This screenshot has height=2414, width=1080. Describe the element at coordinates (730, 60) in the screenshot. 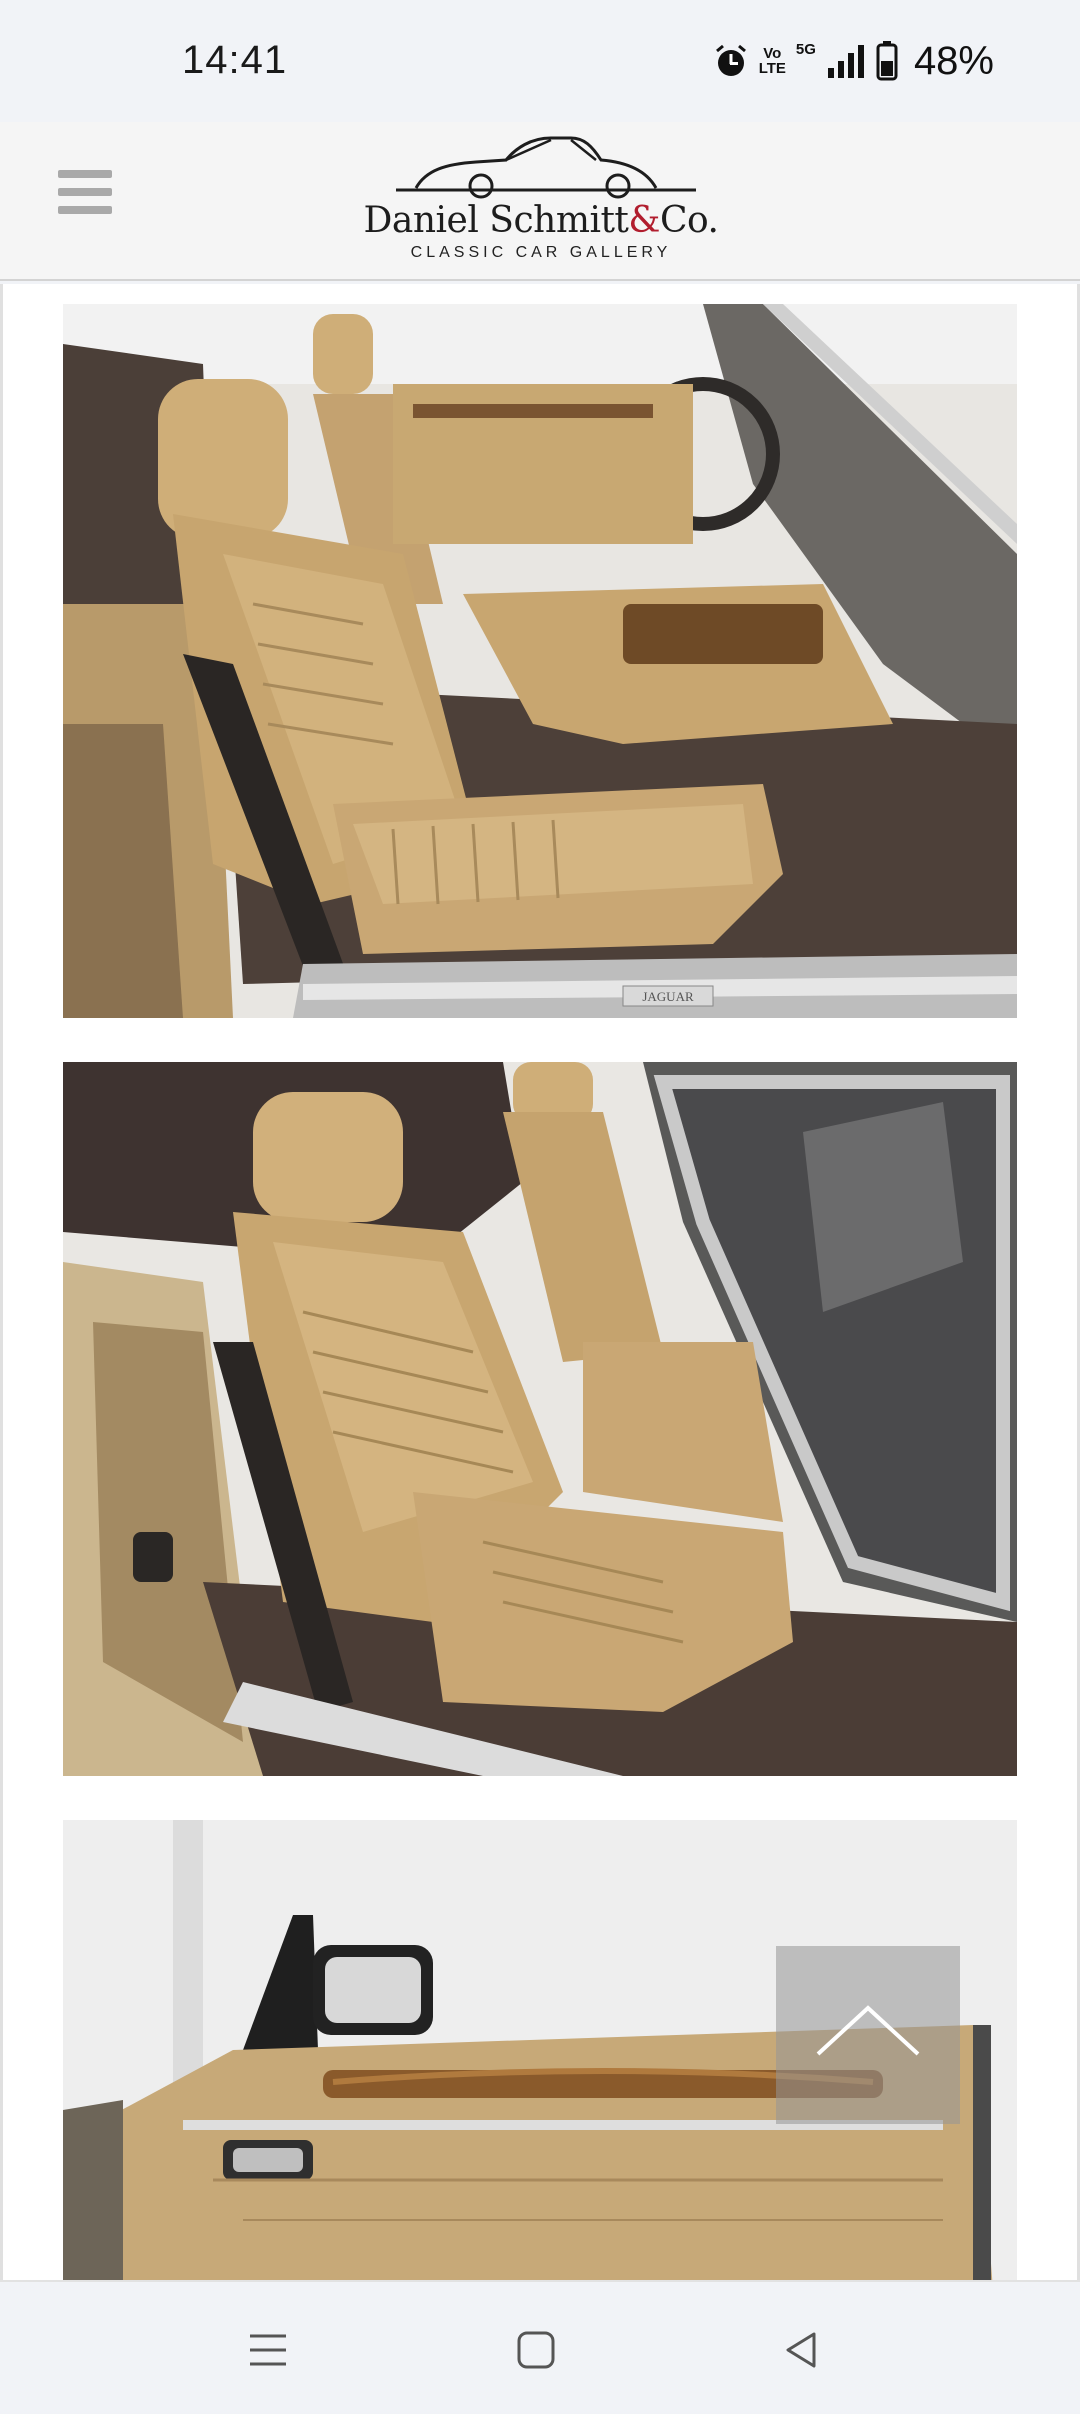

I see `alarm-icon` at that location.